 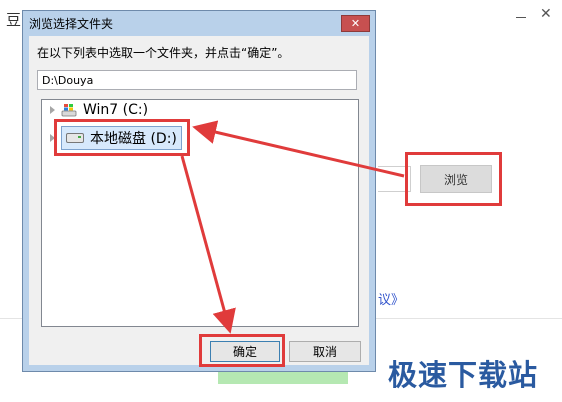 I want to click on installer-title: 豆, so click(x=14, y=20).